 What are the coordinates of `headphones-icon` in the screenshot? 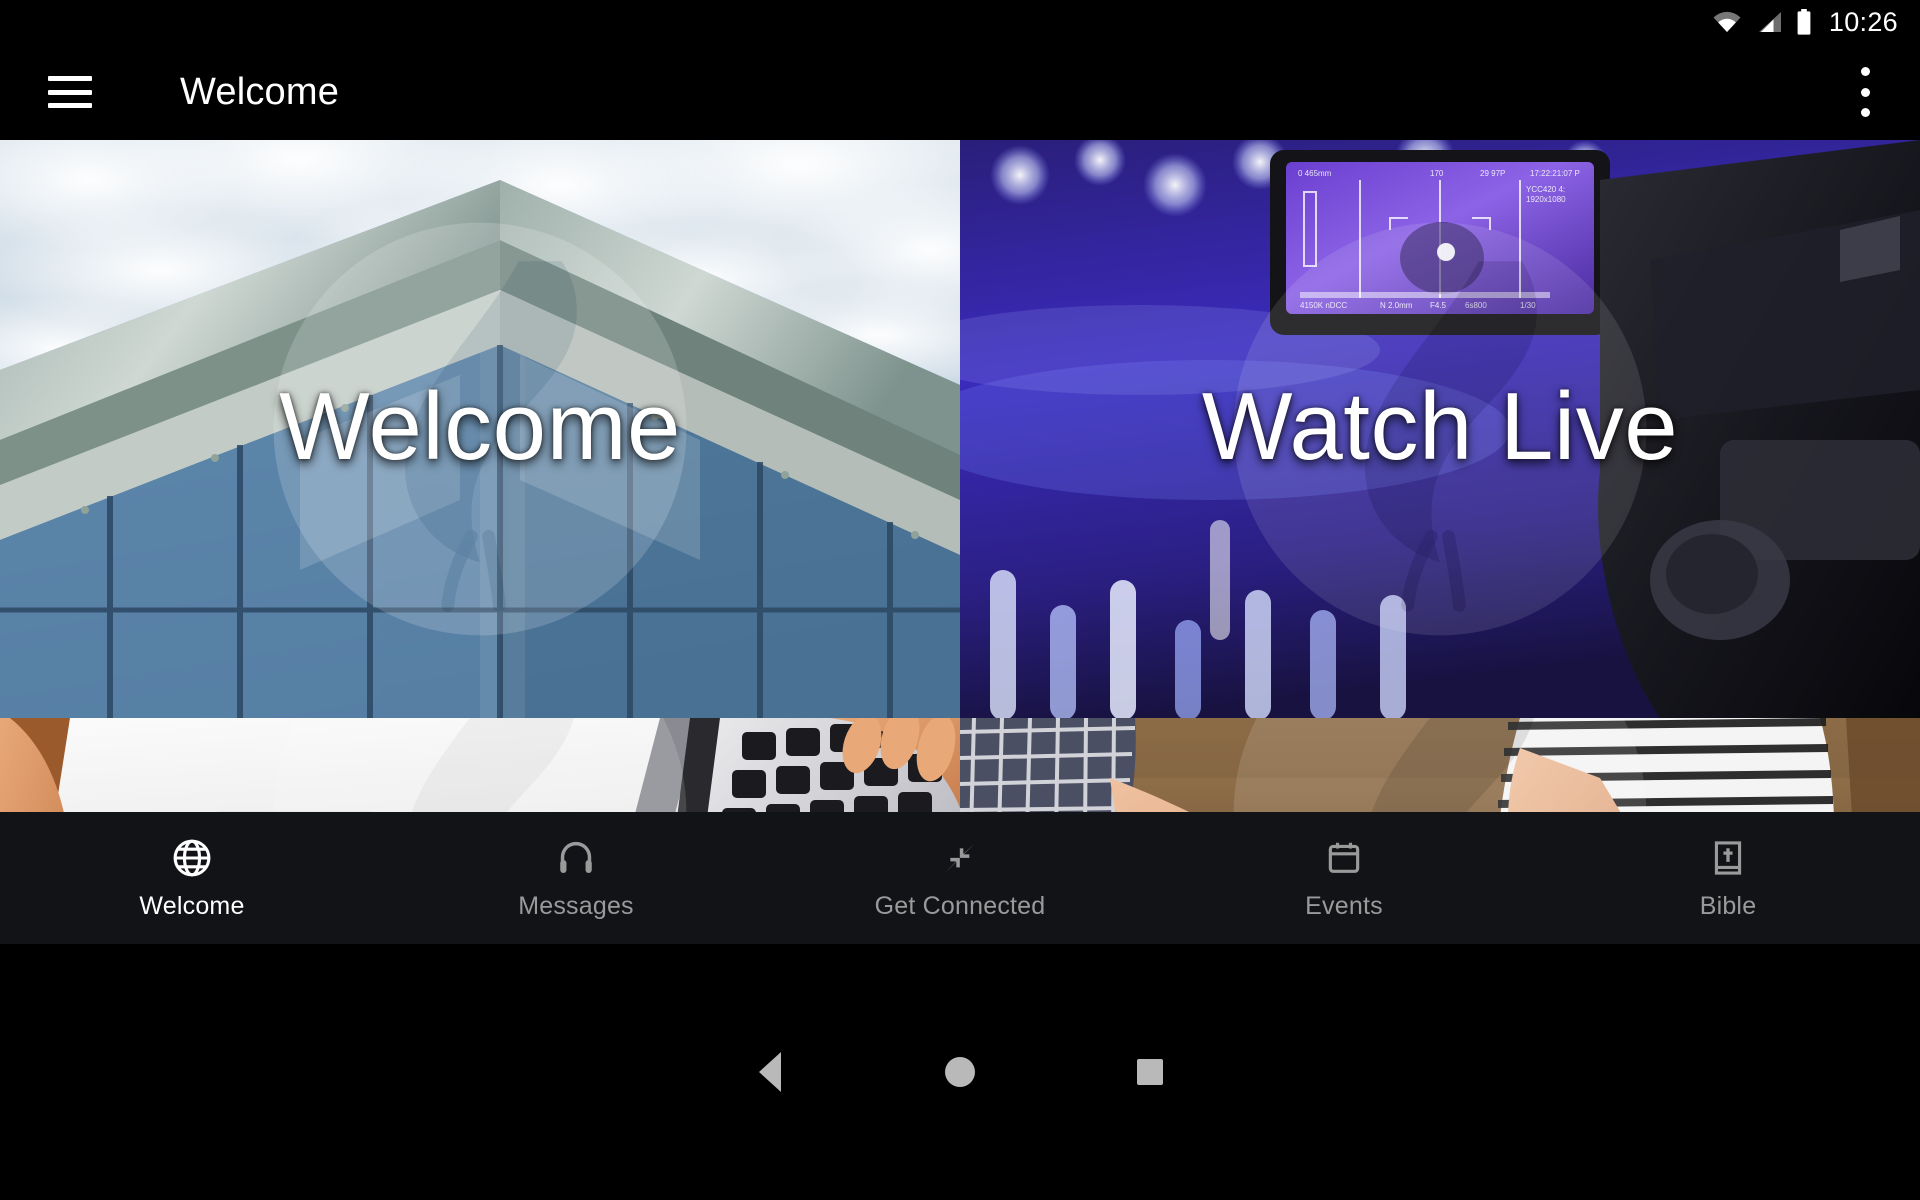 It's located at (576, 858).